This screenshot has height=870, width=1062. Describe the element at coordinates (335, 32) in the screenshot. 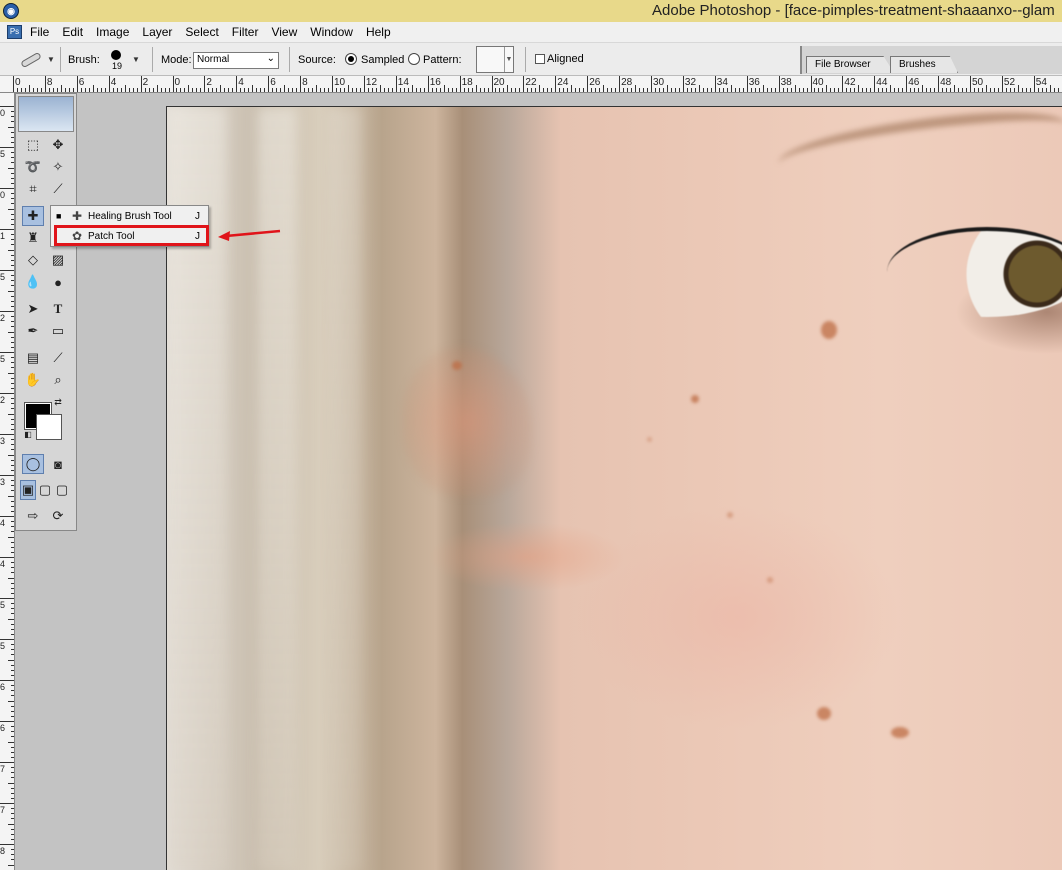

I see `menu-window: Window` at that location.